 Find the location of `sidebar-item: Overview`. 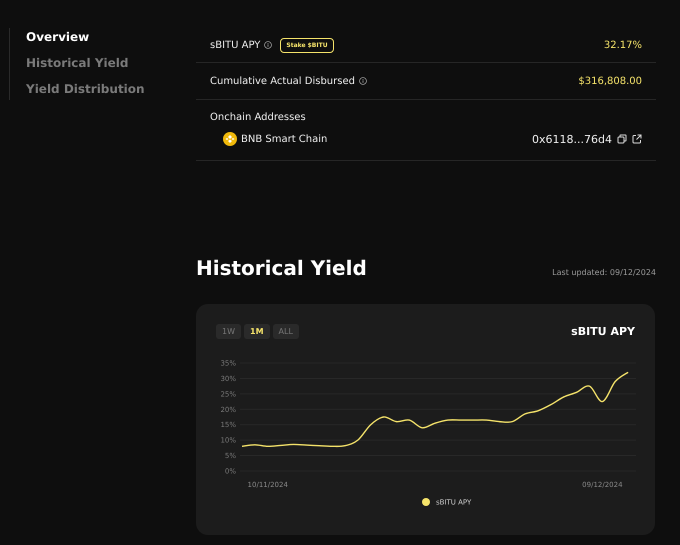

sidebar-item: Overview is located at coordinates (58, 37).